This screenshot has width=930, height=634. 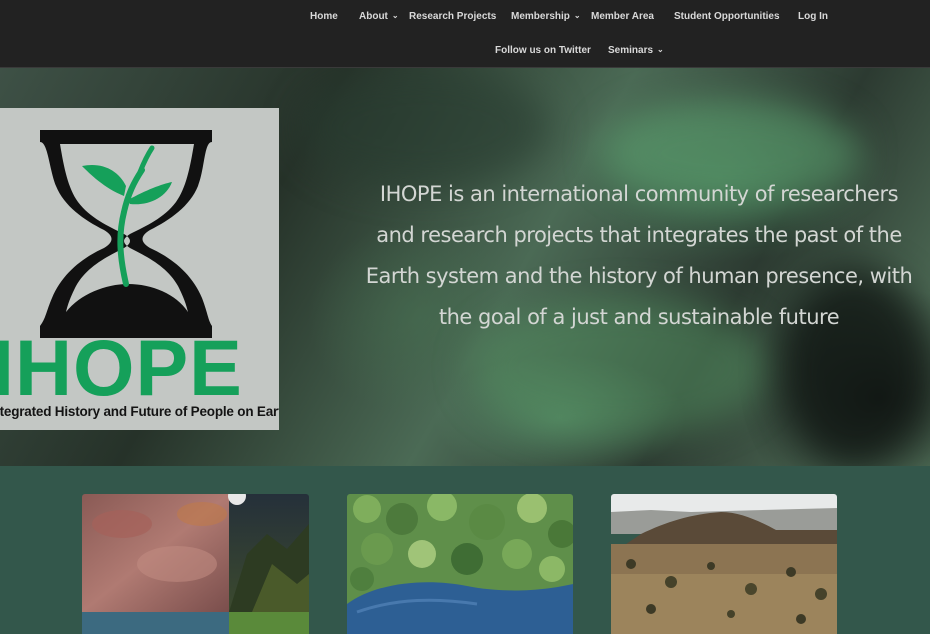 I want to click on rock-art-collage-image, so click(x=195, y=564).